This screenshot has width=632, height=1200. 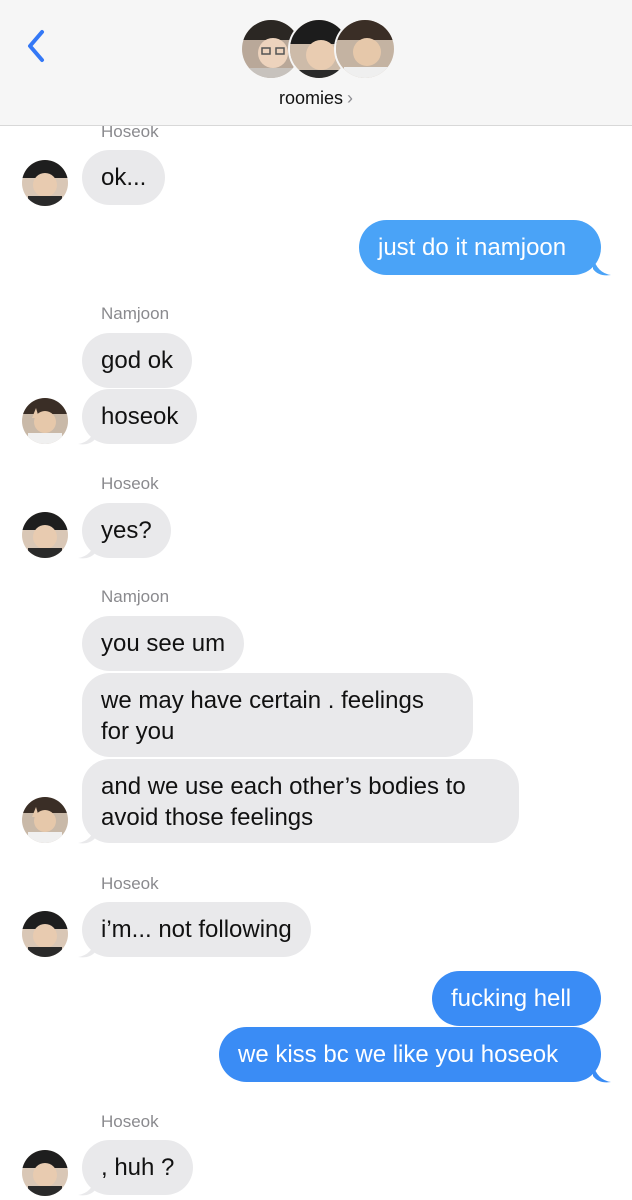 What do you see at coordinates (318, 50) in the screenshot?
I see `group-avatars` at bounding box center [318, 50].